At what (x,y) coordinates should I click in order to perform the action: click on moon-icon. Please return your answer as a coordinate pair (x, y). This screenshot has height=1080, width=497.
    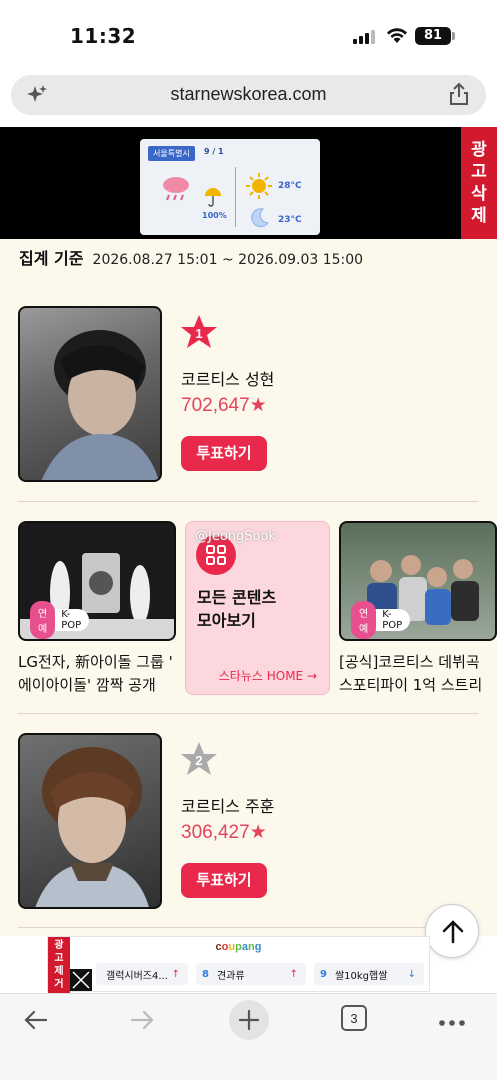
    Looking at the image, I should click on (259, 220).